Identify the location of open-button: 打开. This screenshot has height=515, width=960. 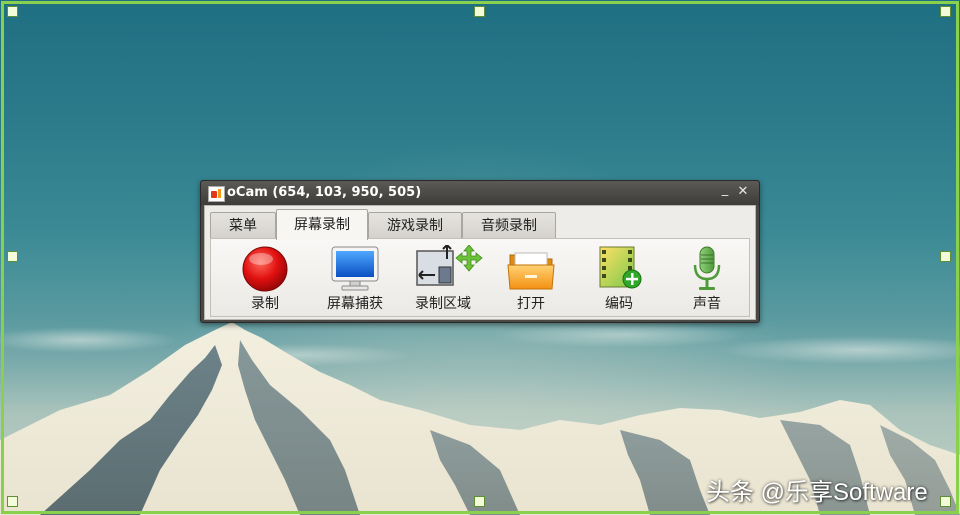
(531, 278).